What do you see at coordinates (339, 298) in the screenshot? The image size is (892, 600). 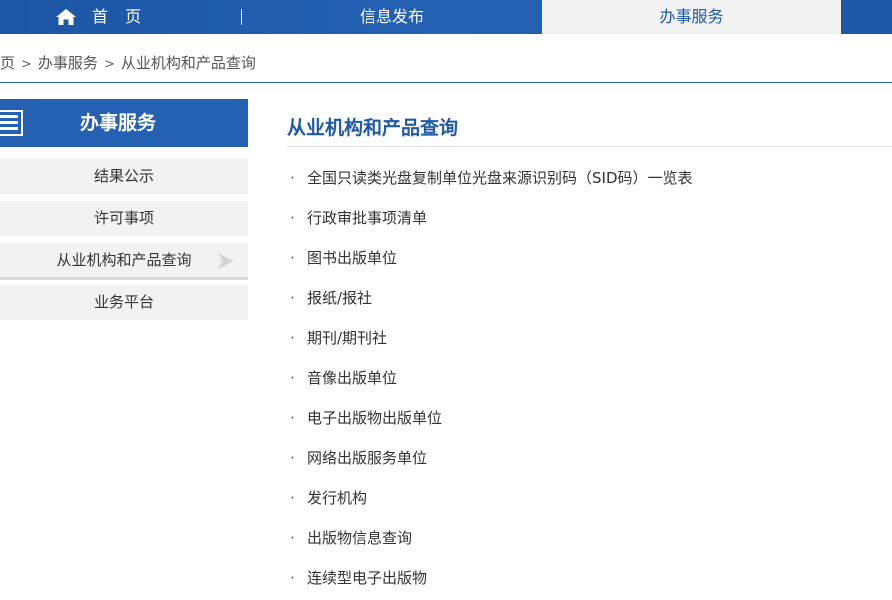 I see `list-item-link: 报纸/报社` at bounding box center [339, 298].